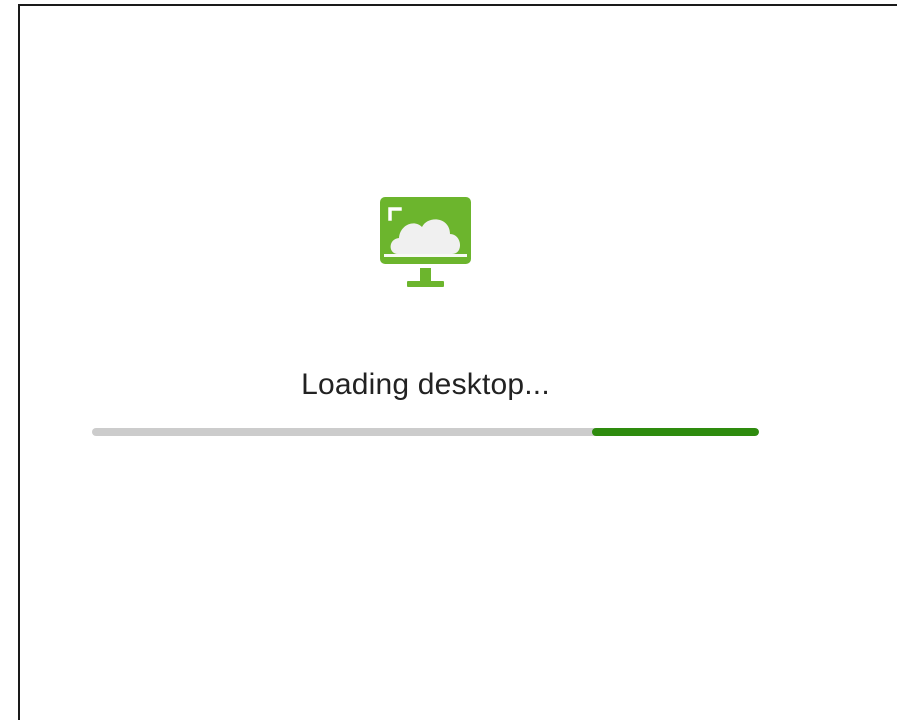 This screenshot has height=720, width=897. Describe the element at coordinates (425, 255) in the screenshot. I see `monitor-bezel-line` at that location.